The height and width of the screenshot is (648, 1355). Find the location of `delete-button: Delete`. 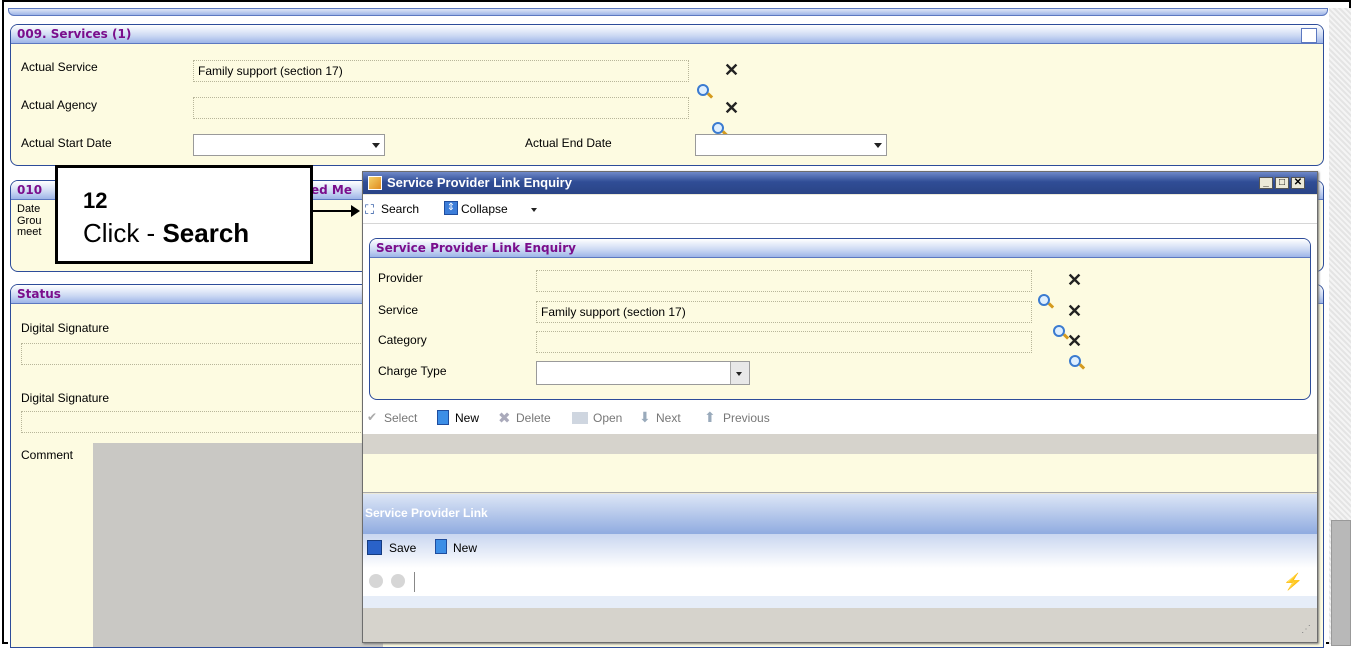

delete-button: Delete is located at coordinates (533, 418).